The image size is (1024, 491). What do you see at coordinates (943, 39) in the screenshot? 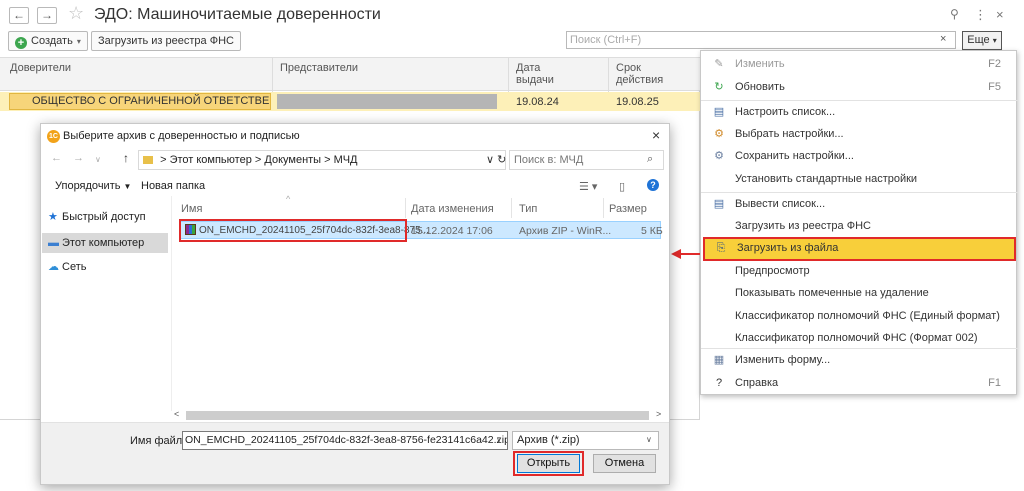
I see `clear-search-icon: ×` at bounding box center [943, 39].